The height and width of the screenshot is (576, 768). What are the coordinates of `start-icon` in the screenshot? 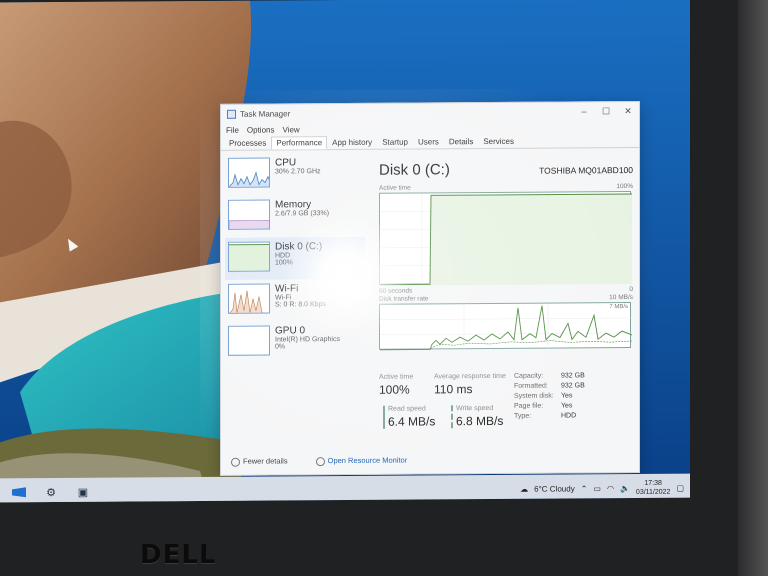 It's located at (19, 492).